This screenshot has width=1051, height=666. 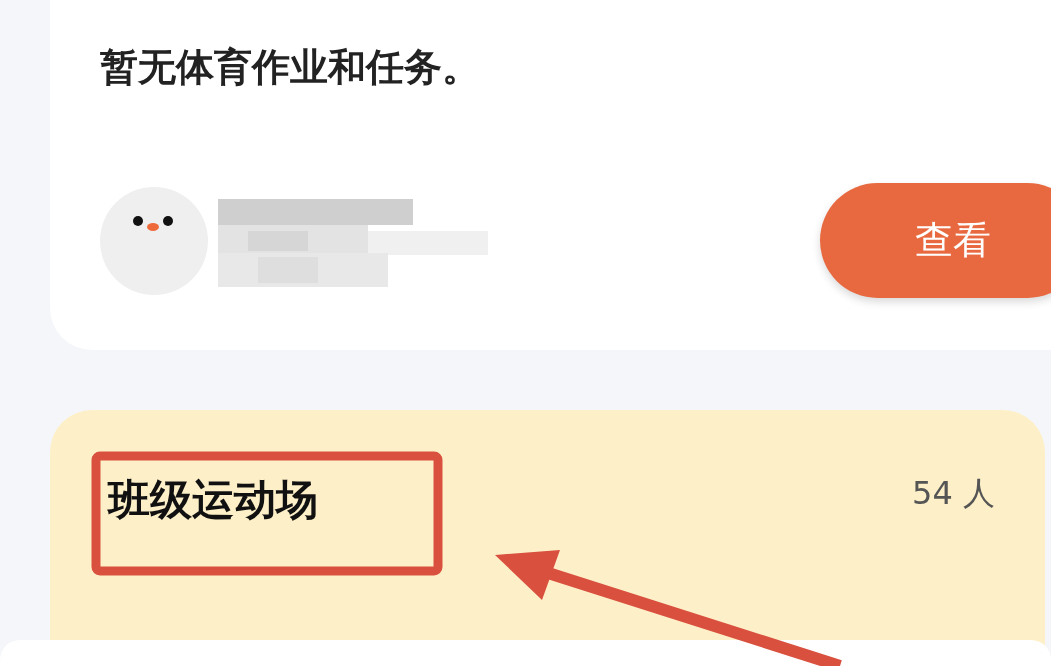 What do you see at coordinates (213, 500) in the screenshot?
I see `class-title: 班级运动场` at bounding box center [213, 500].